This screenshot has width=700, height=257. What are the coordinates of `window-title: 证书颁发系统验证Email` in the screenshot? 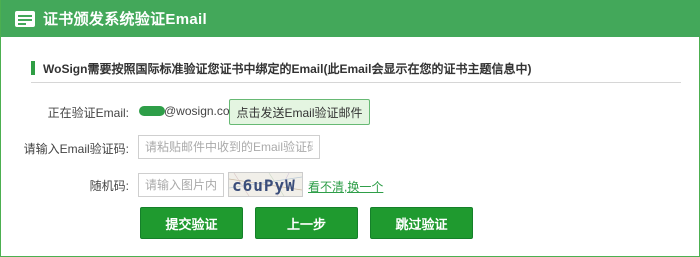 It's located at (125, 19).